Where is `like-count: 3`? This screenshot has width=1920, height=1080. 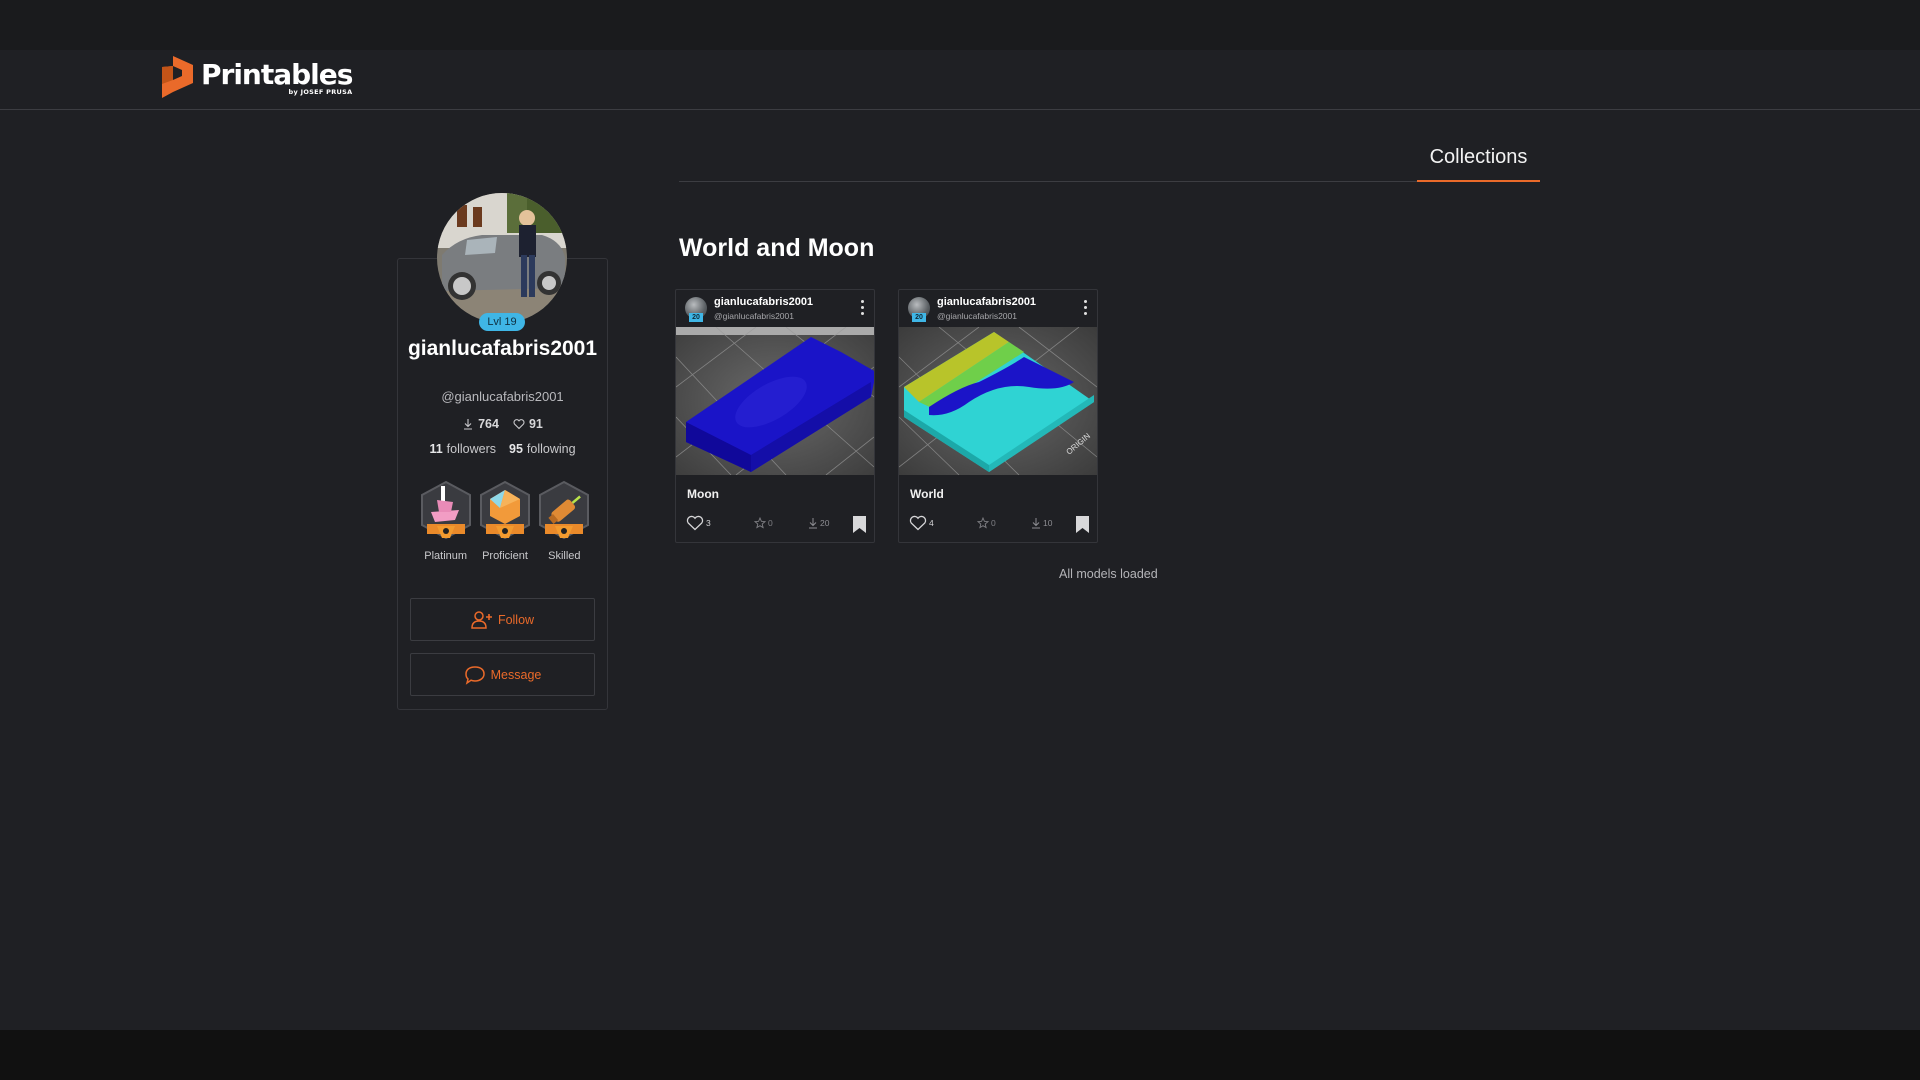 like-count: 3 is located at coordinates (708, 523).